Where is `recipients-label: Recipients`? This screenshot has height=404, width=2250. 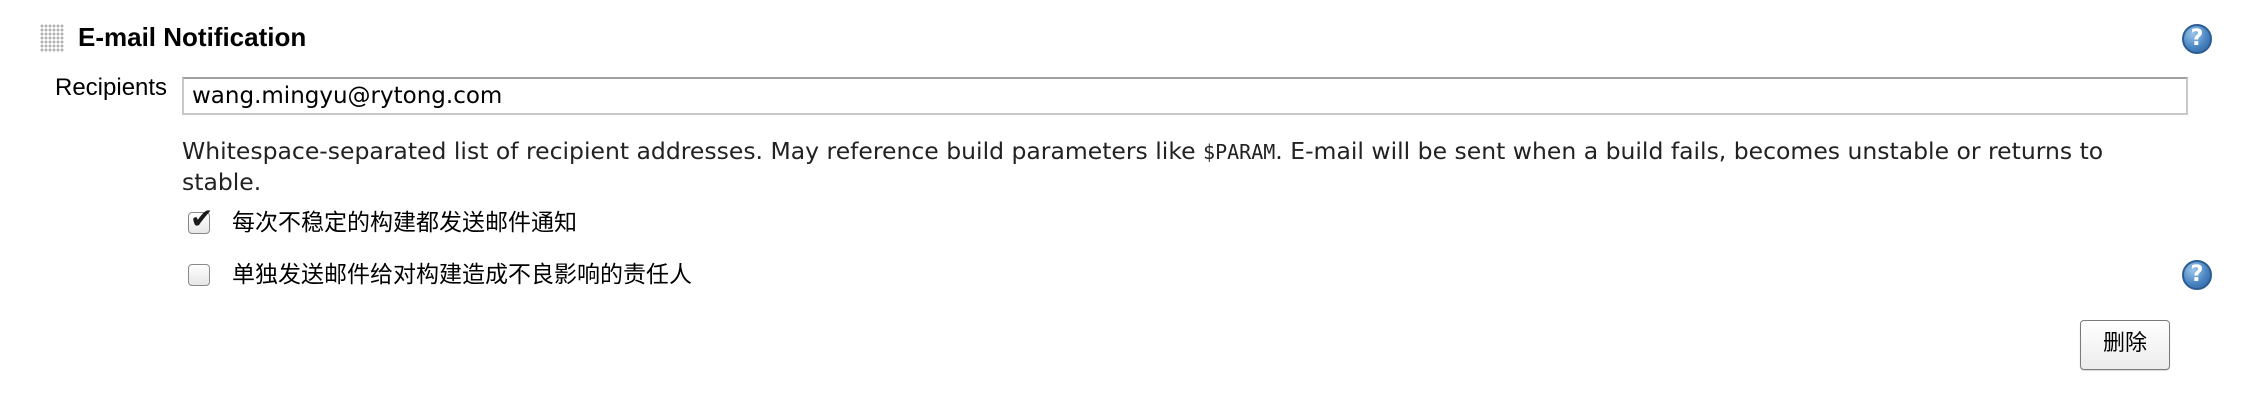 recipients-label: Recipients is located at coordinates (111, 87).